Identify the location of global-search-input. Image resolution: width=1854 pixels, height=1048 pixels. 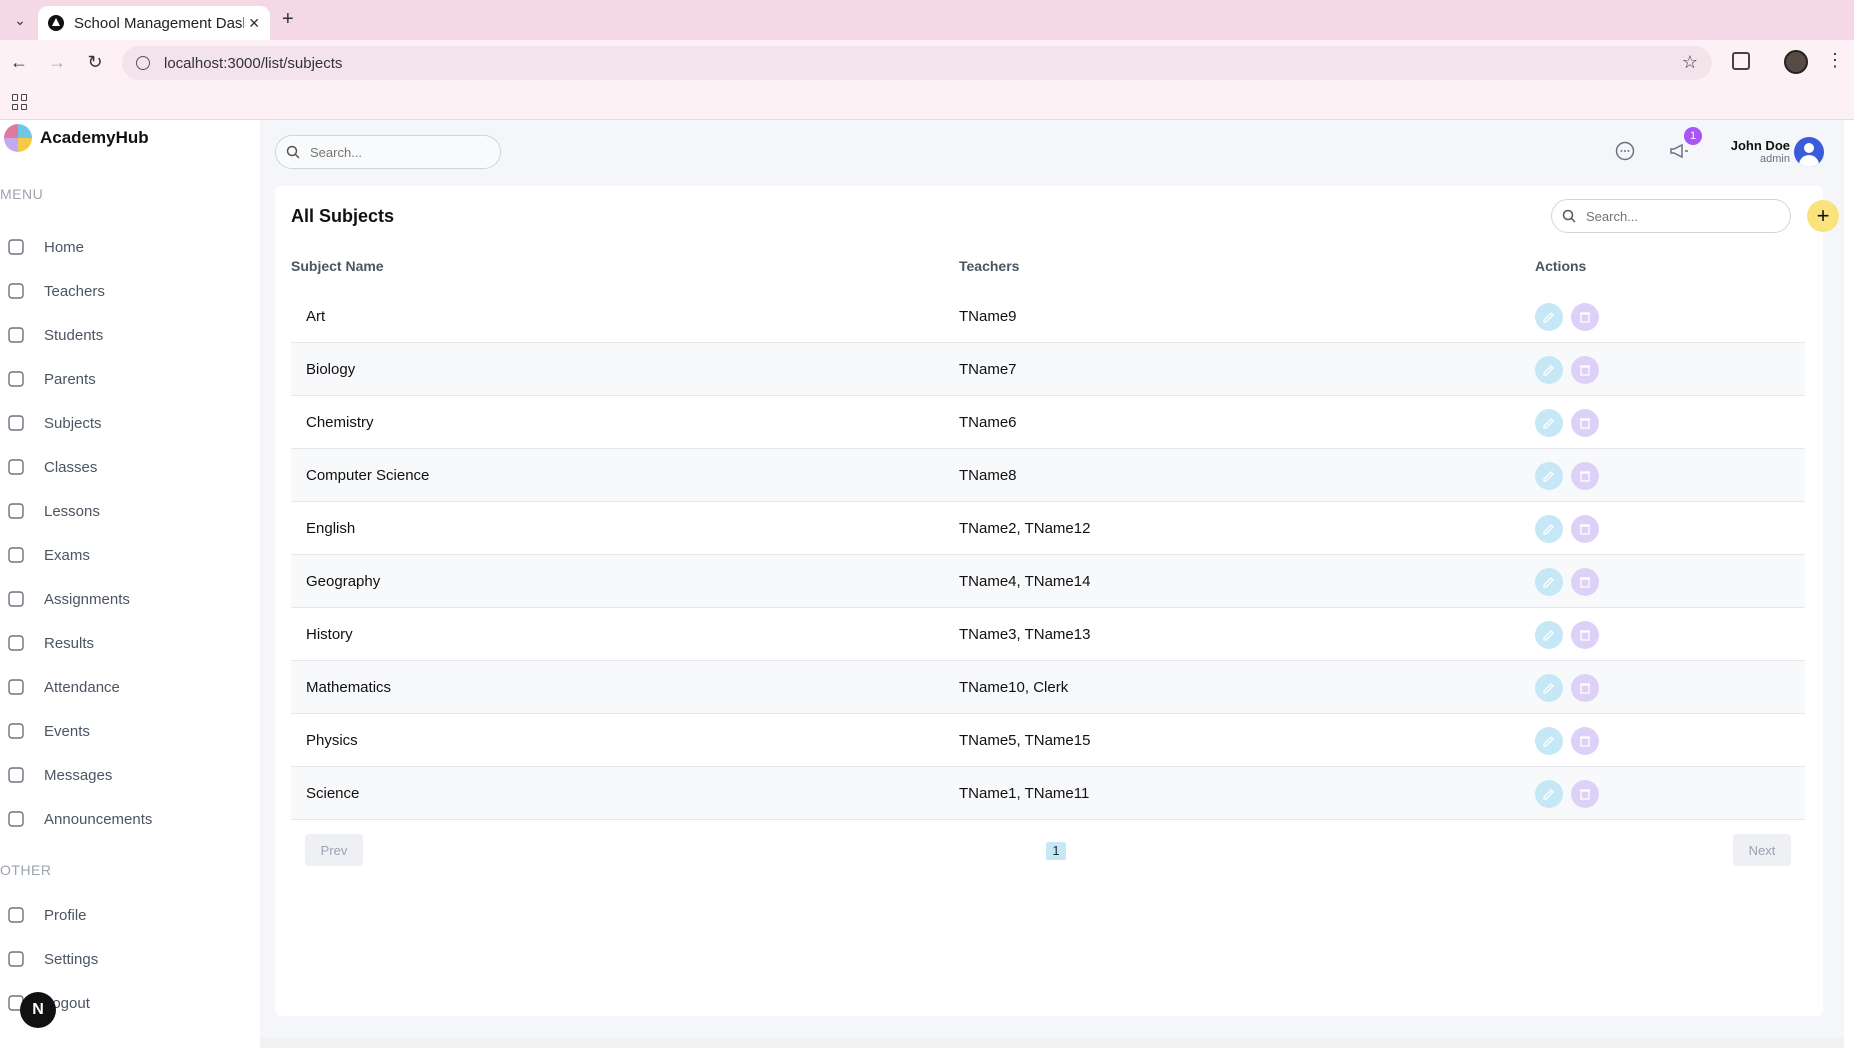
(390, 152).